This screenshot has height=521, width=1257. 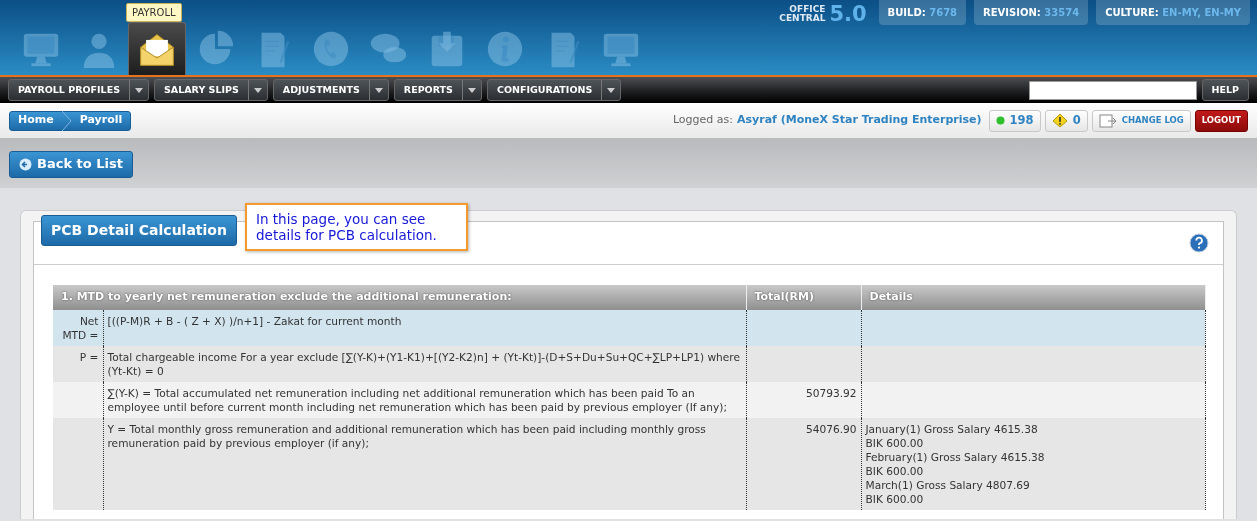 What do you see at coordinates (1225, 90) in the screenshot?
I see `help-button: HELP` at bounding box center [1225, 90].